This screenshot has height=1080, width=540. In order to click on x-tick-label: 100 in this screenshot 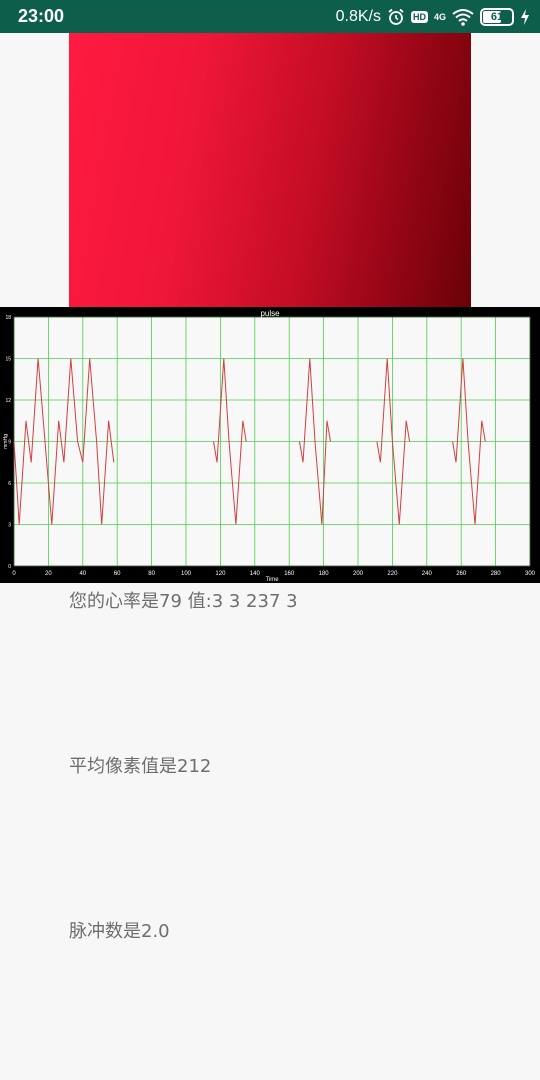, I will do `click(186, 574)`.